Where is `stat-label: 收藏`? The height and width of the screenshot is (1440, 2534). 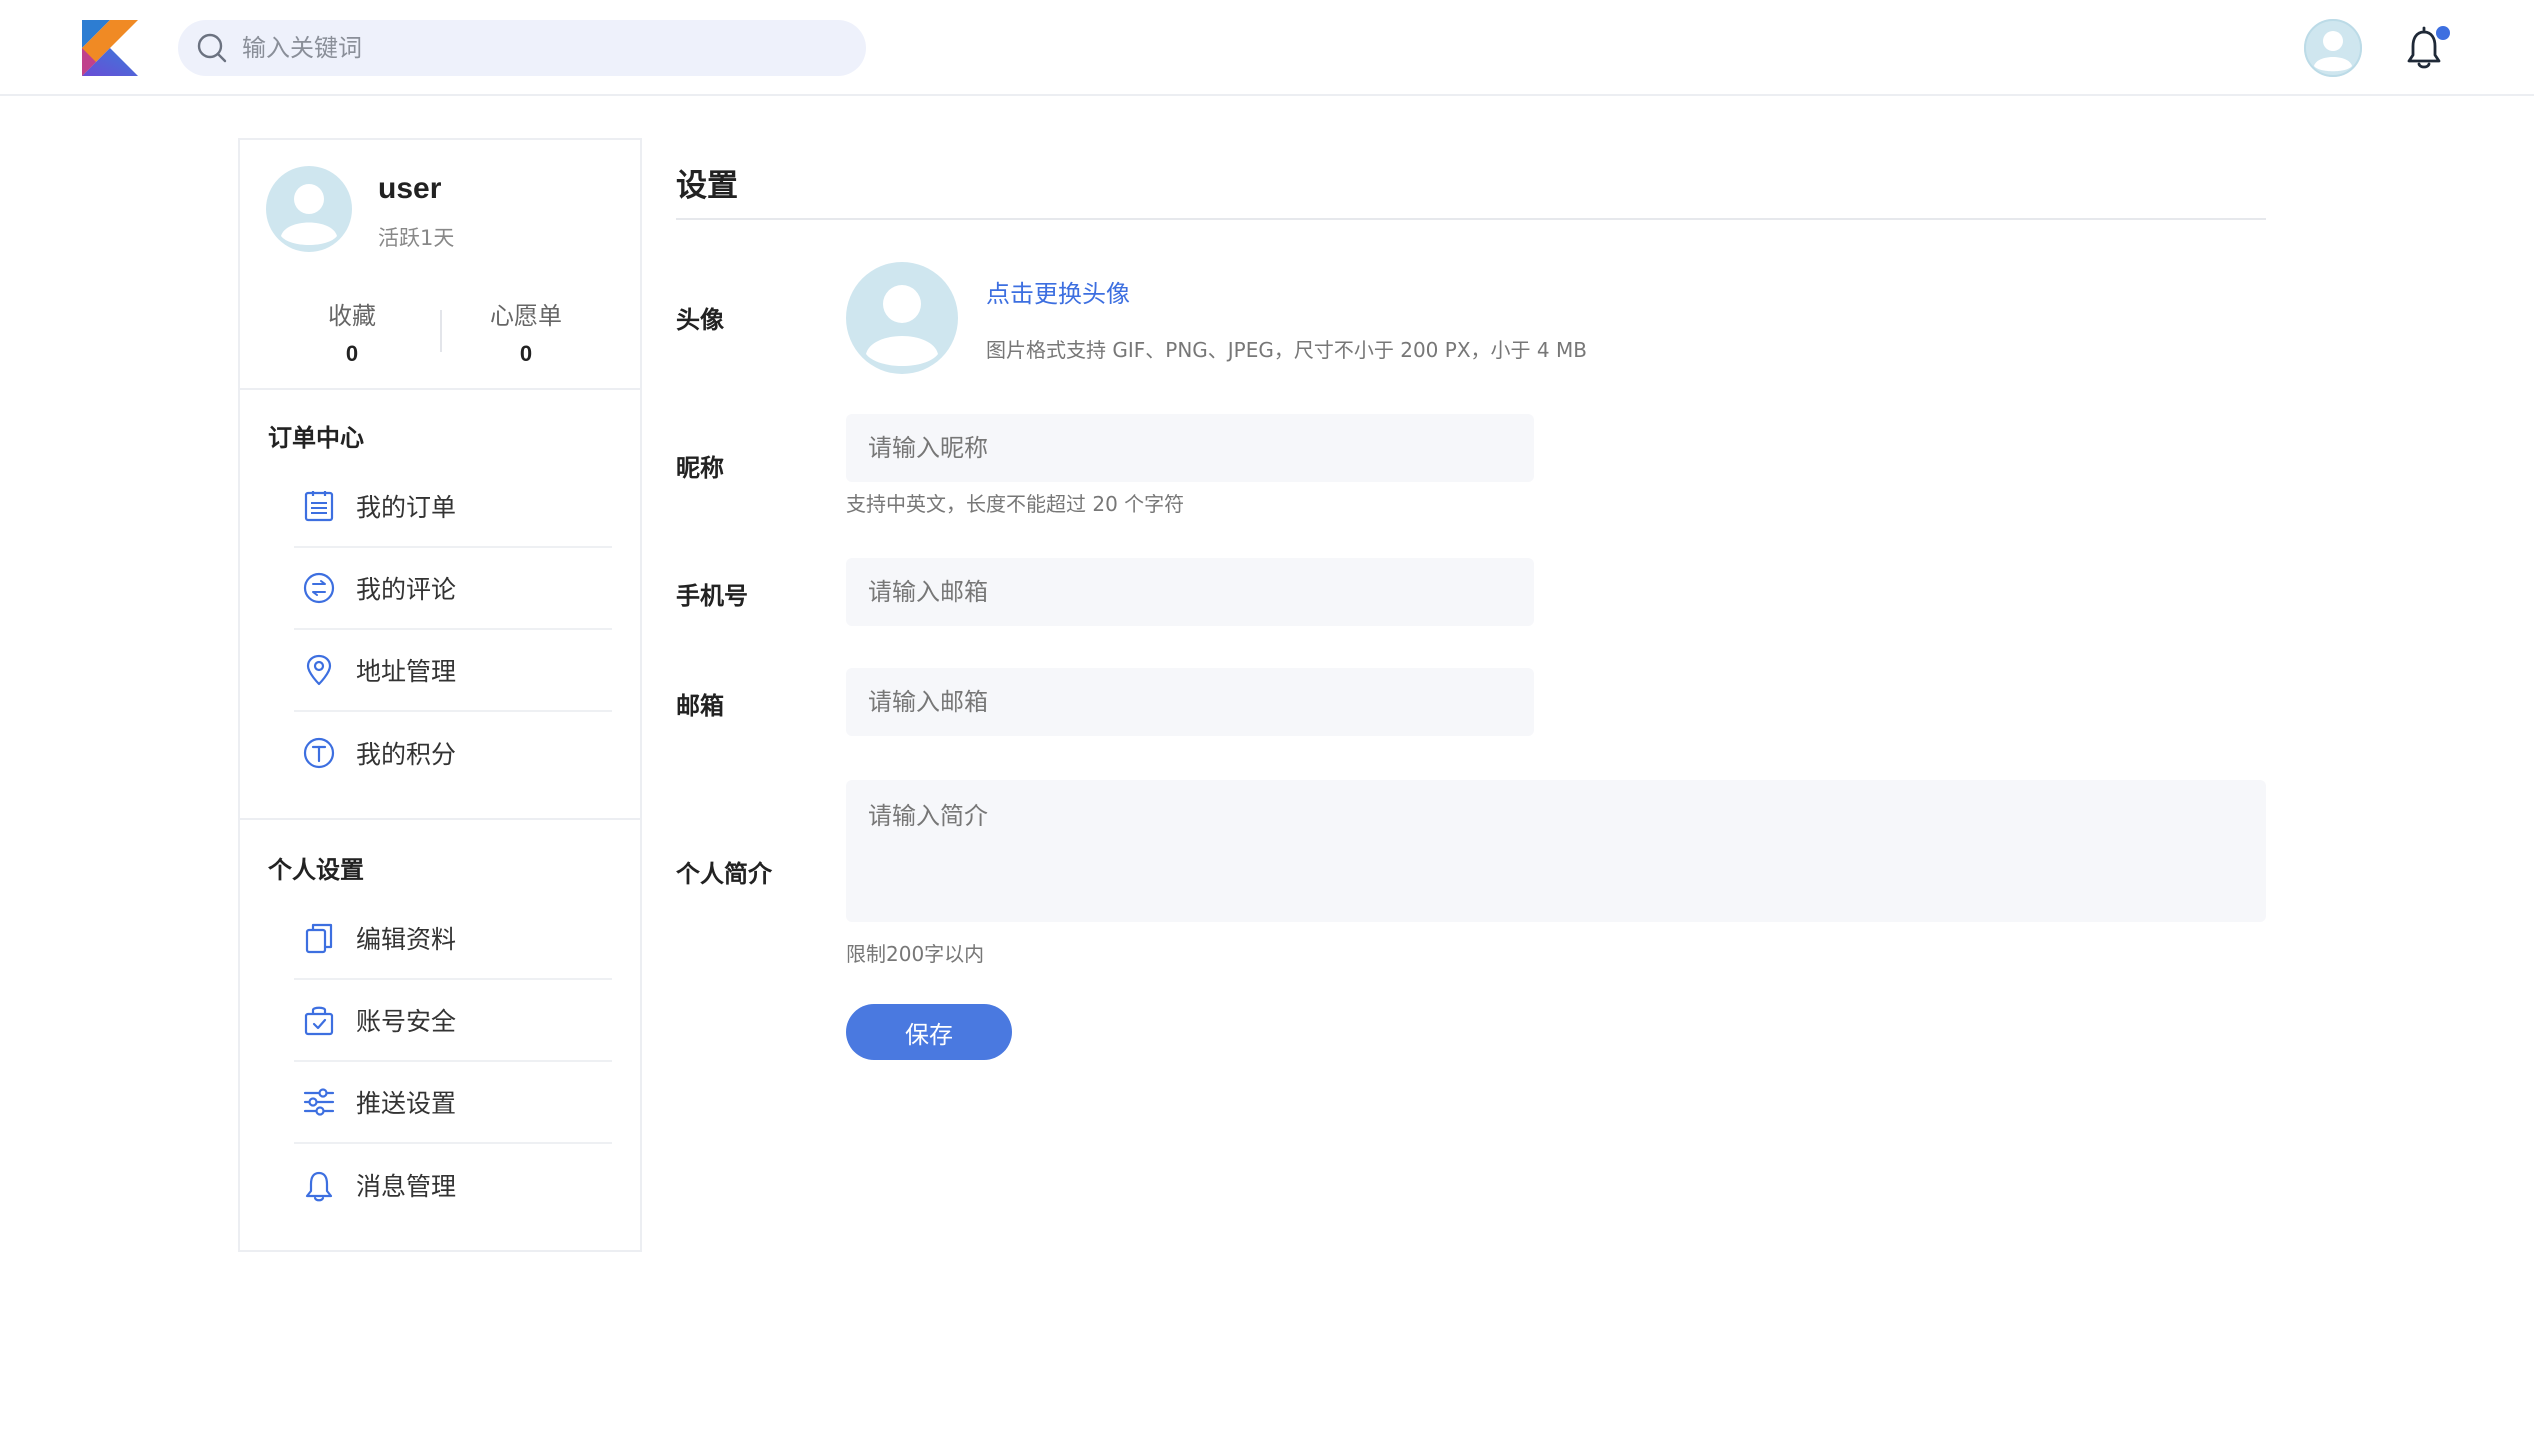
stat-label: 收藏 is located at coordinates (352, 316).